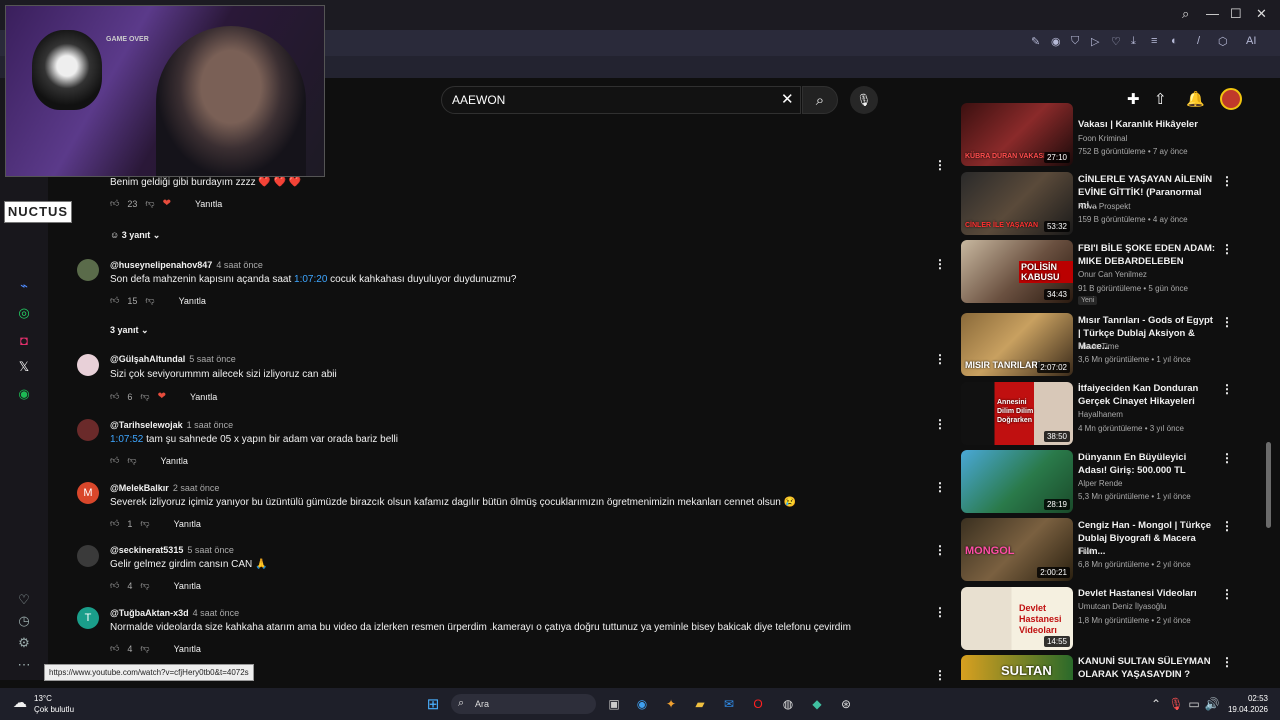  What do you see at coordinates (24, 394) in the screenshot?
I see `spotify-icon: ◉` at bounding box center [24, 394].